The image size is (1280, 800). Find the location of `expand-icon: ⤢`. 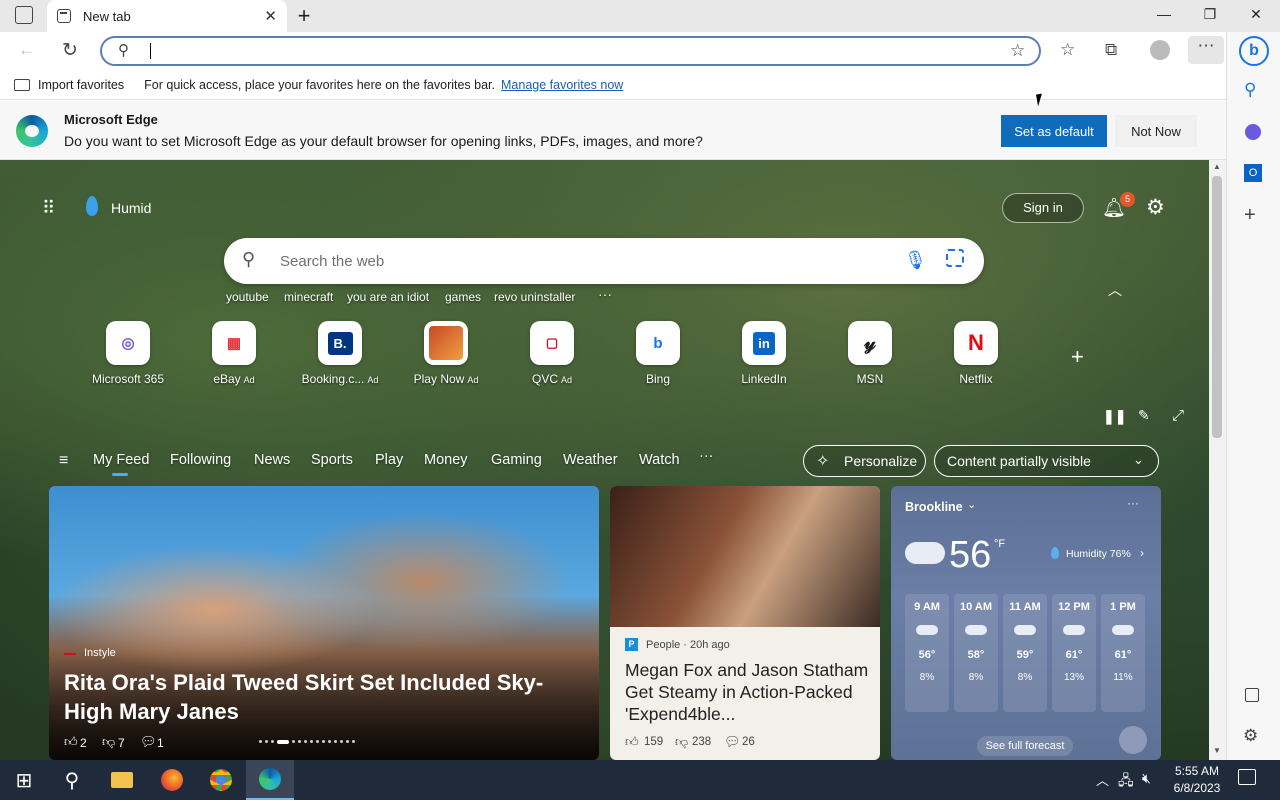

expand-icon: ⤢ is located at coordinates (1178, 415).